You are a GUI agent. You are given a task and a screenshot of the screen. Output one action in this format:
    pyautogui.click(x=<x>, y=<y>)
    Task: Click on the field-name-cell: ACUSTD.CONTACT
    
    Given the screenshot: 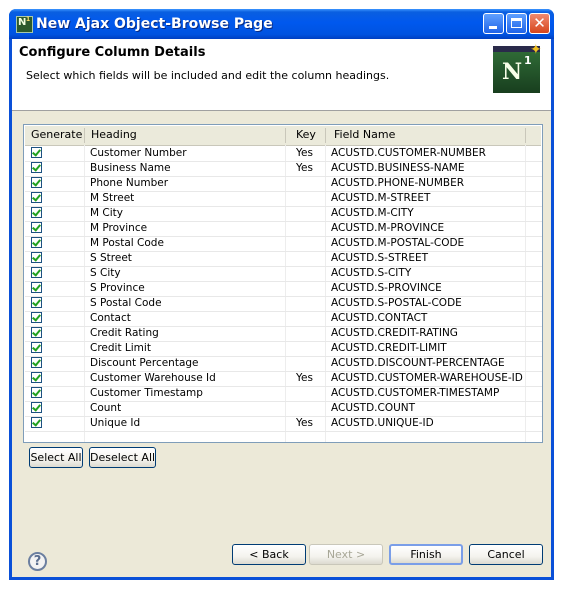 What is the action you would take?
    pyautogui.click(x=379, y=318)
    